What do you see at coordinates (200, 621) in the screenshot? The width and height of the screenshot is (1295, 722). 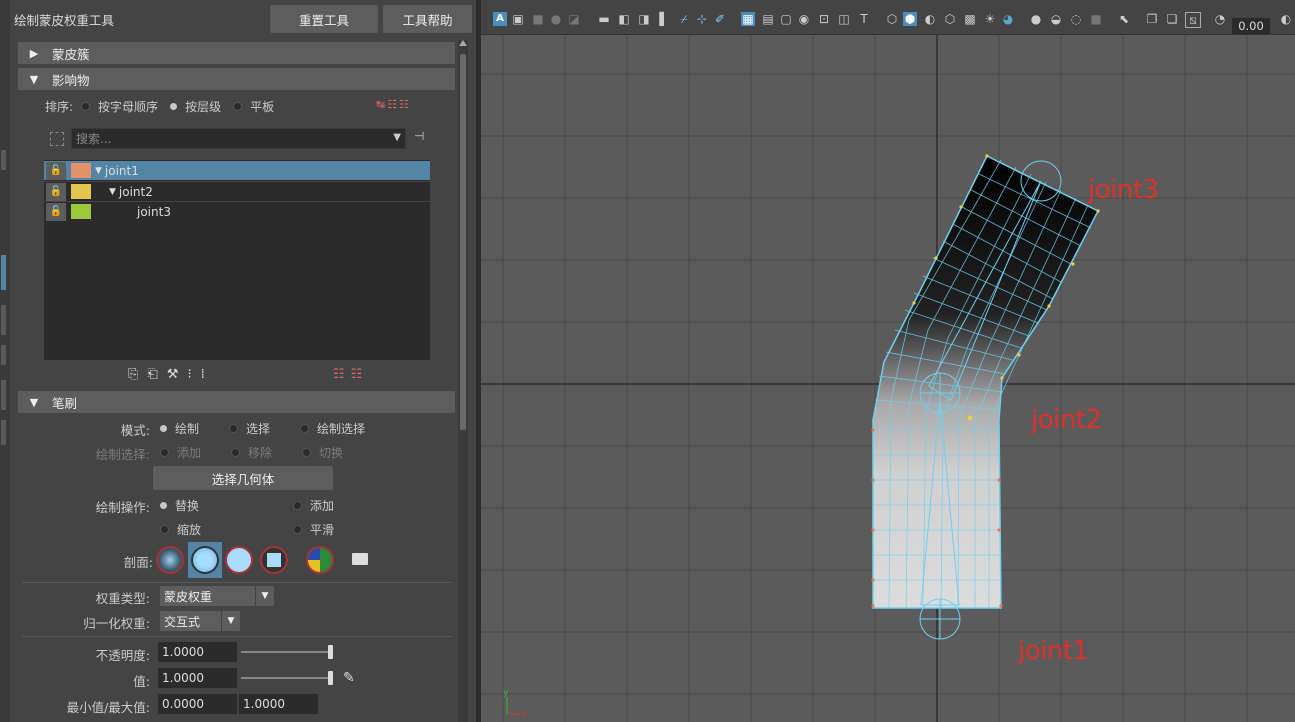 I see `normalize-dropdown: 交互式 ▼` at bounding box center [200, 621].